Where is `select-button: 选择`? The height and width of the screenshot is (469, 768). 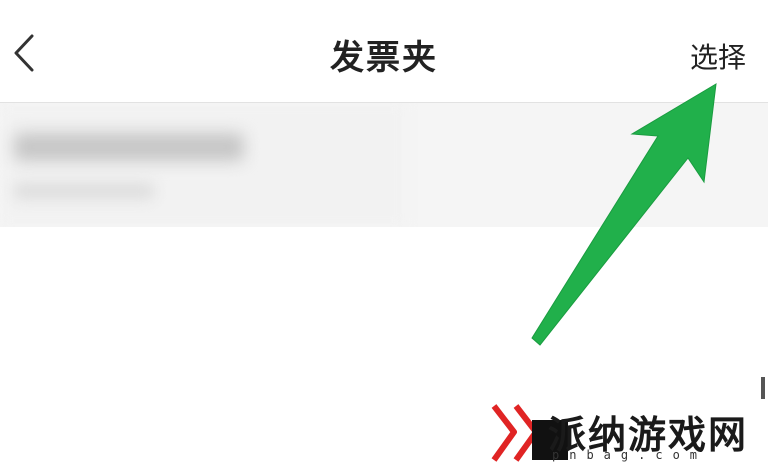 select-button: 选择 is located at coordinates (718, 56).